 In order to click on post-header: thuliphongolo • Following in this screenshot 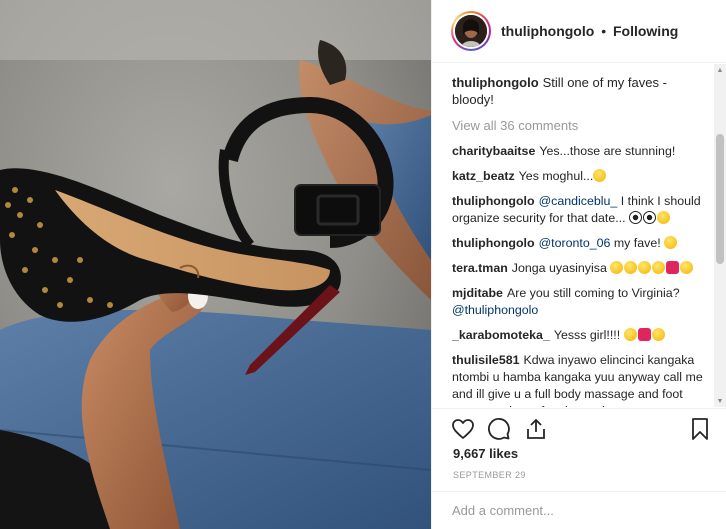, I will do `click(579, 31)`.